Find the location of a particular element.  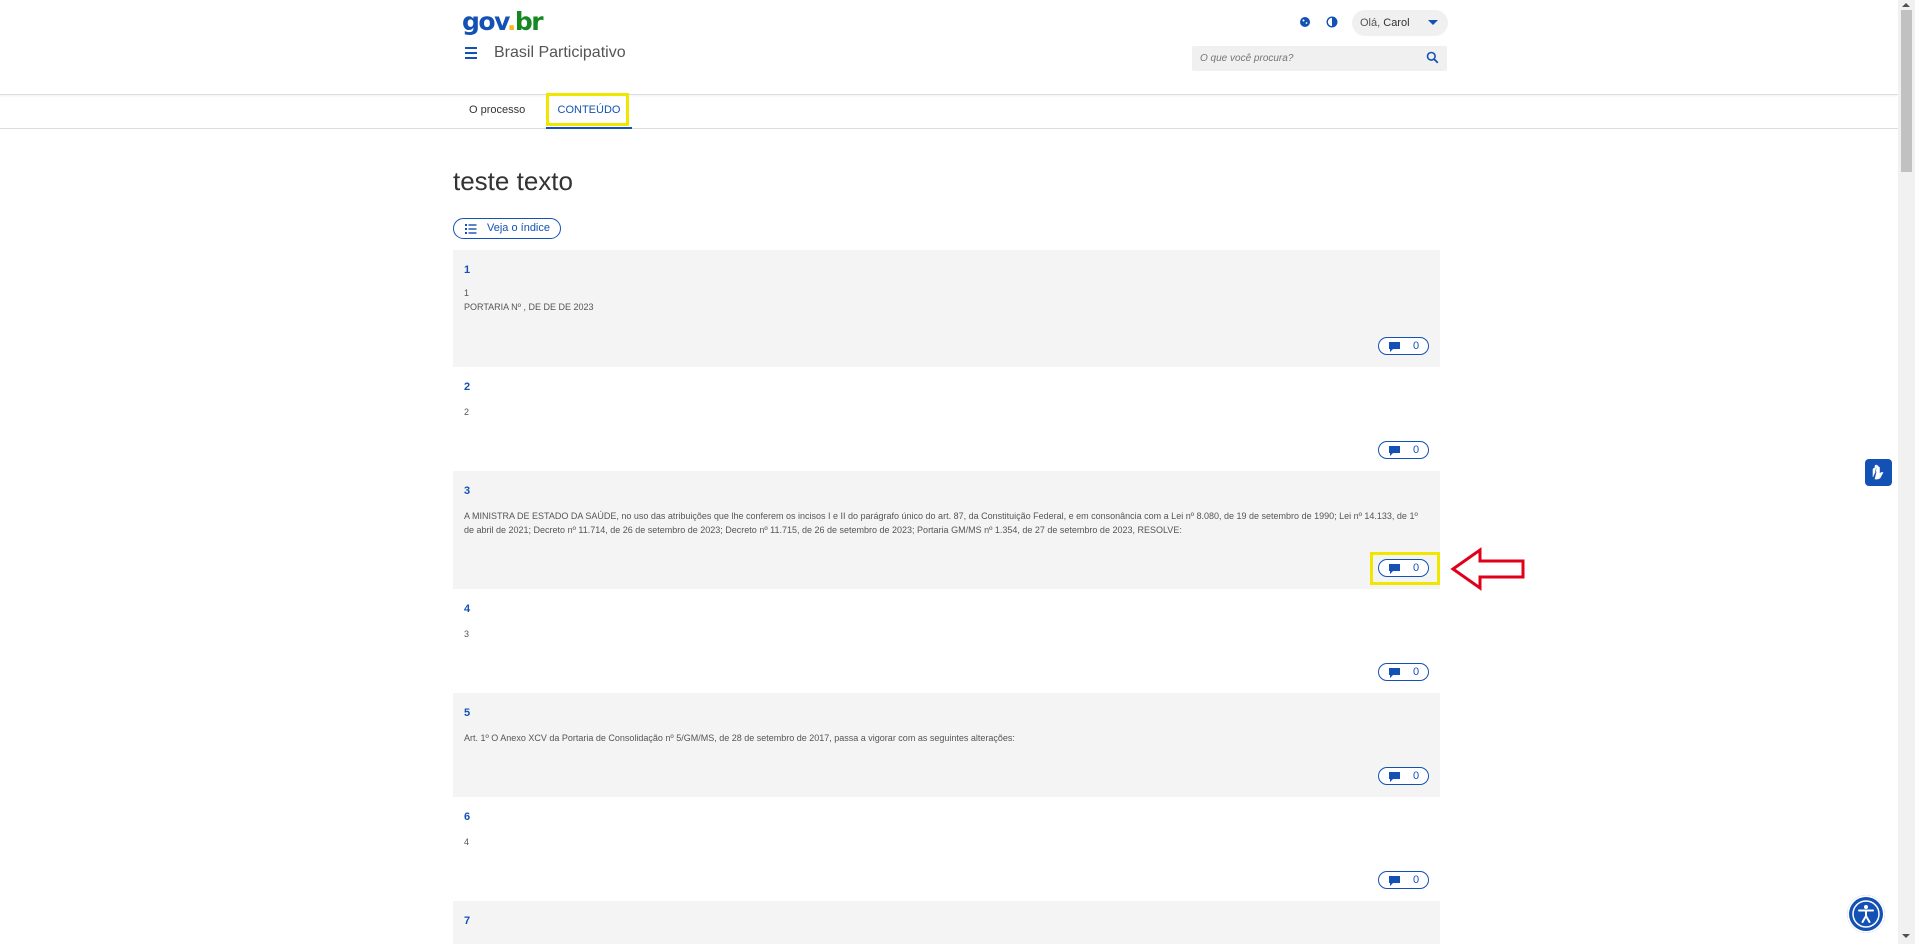

contrast-icon is located at coordinates (1332, 22).